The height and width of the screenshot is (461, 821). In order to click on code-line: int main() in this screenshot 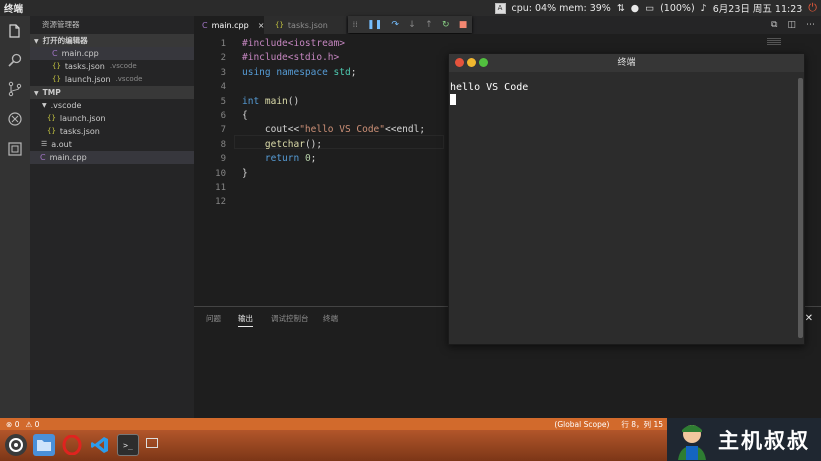, I will do `click(270, 102)`.